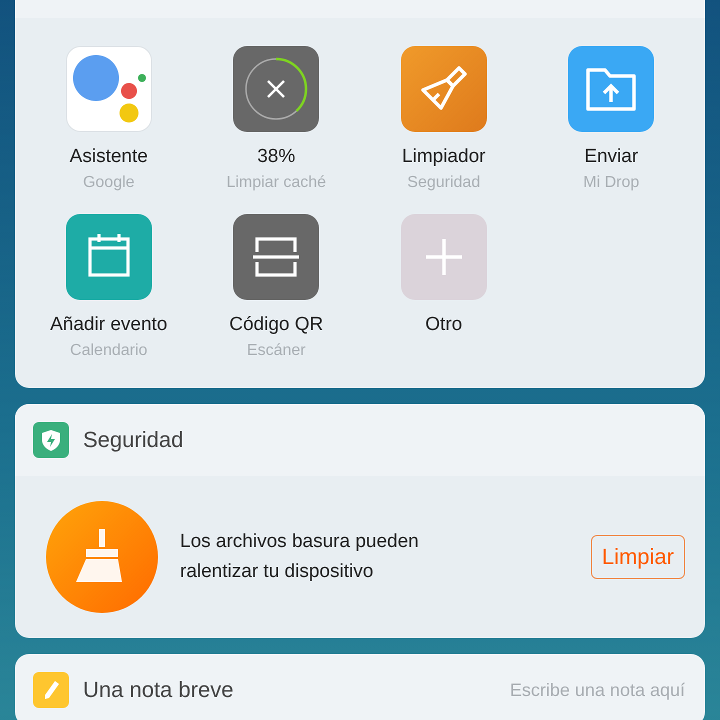 Image resolution: width=720 pixels, height=720 pixels. I want to click on calendar-icon, so click(109, 257).